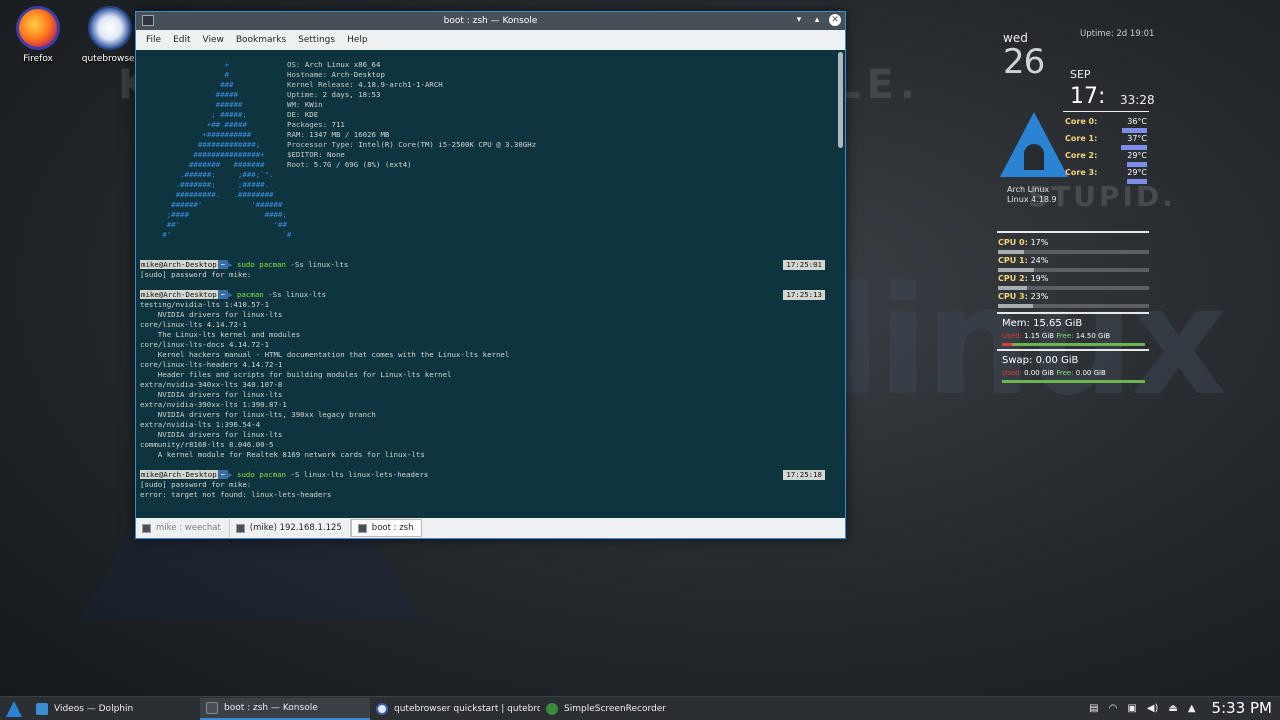  I want to click on chevron-down-icon: ▾, so click(799, 20).